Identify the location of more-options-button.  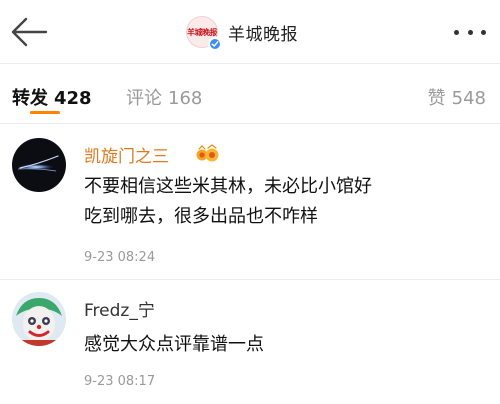
(470, 32).